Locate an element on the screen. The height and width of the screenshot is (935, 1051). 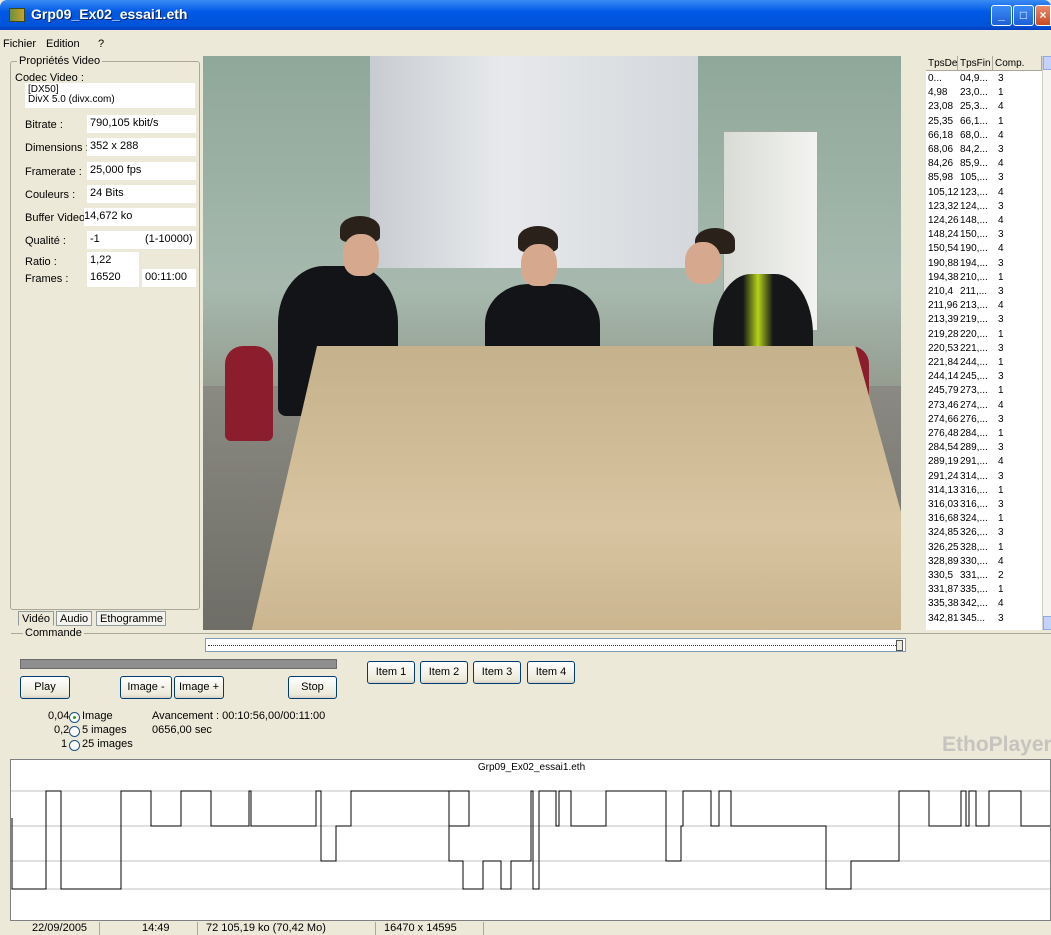
list-item: 194,38 210,... 1 is located at coordinates (984, 277).